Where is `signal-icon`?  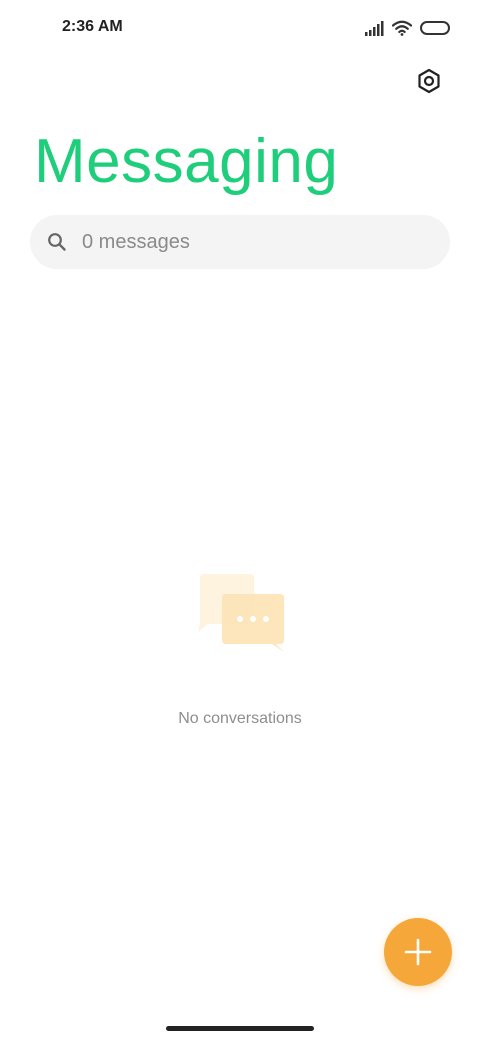 signal-icon is located at coordinates (374, 28).